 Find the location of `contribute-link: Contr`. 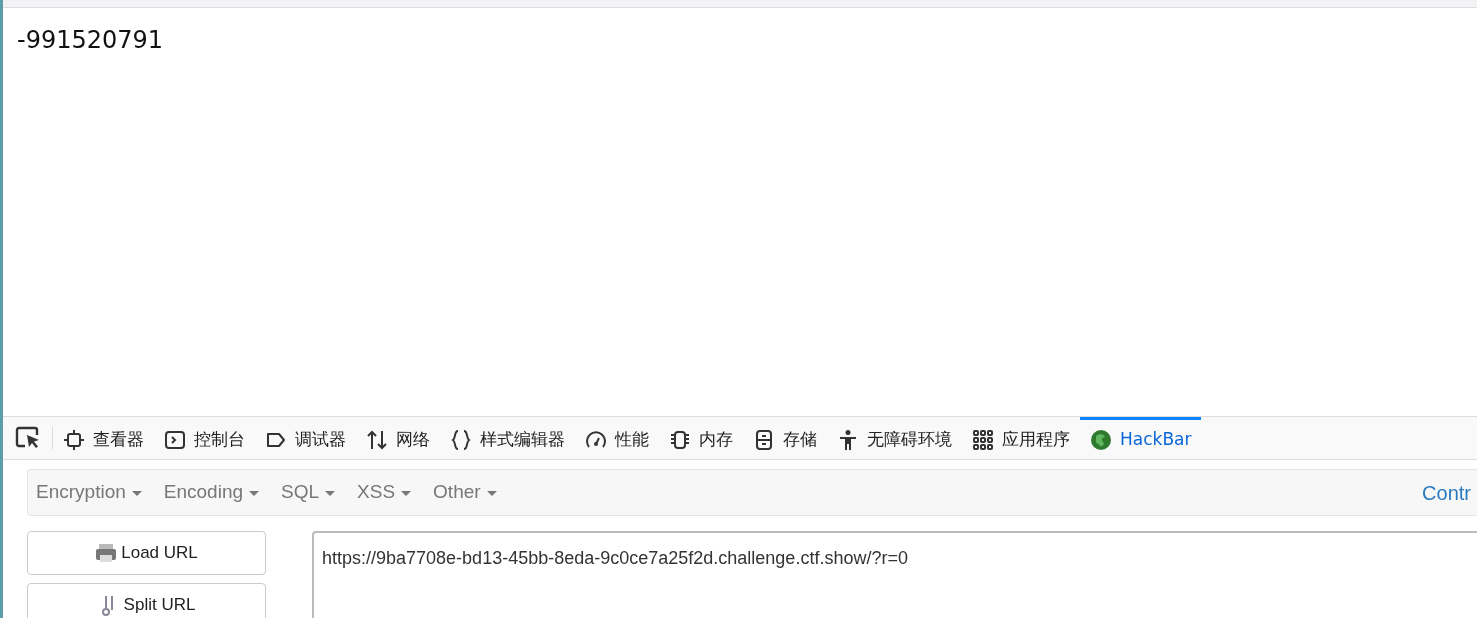

contribute-link: Contr is located at coordinates (1446, 492).